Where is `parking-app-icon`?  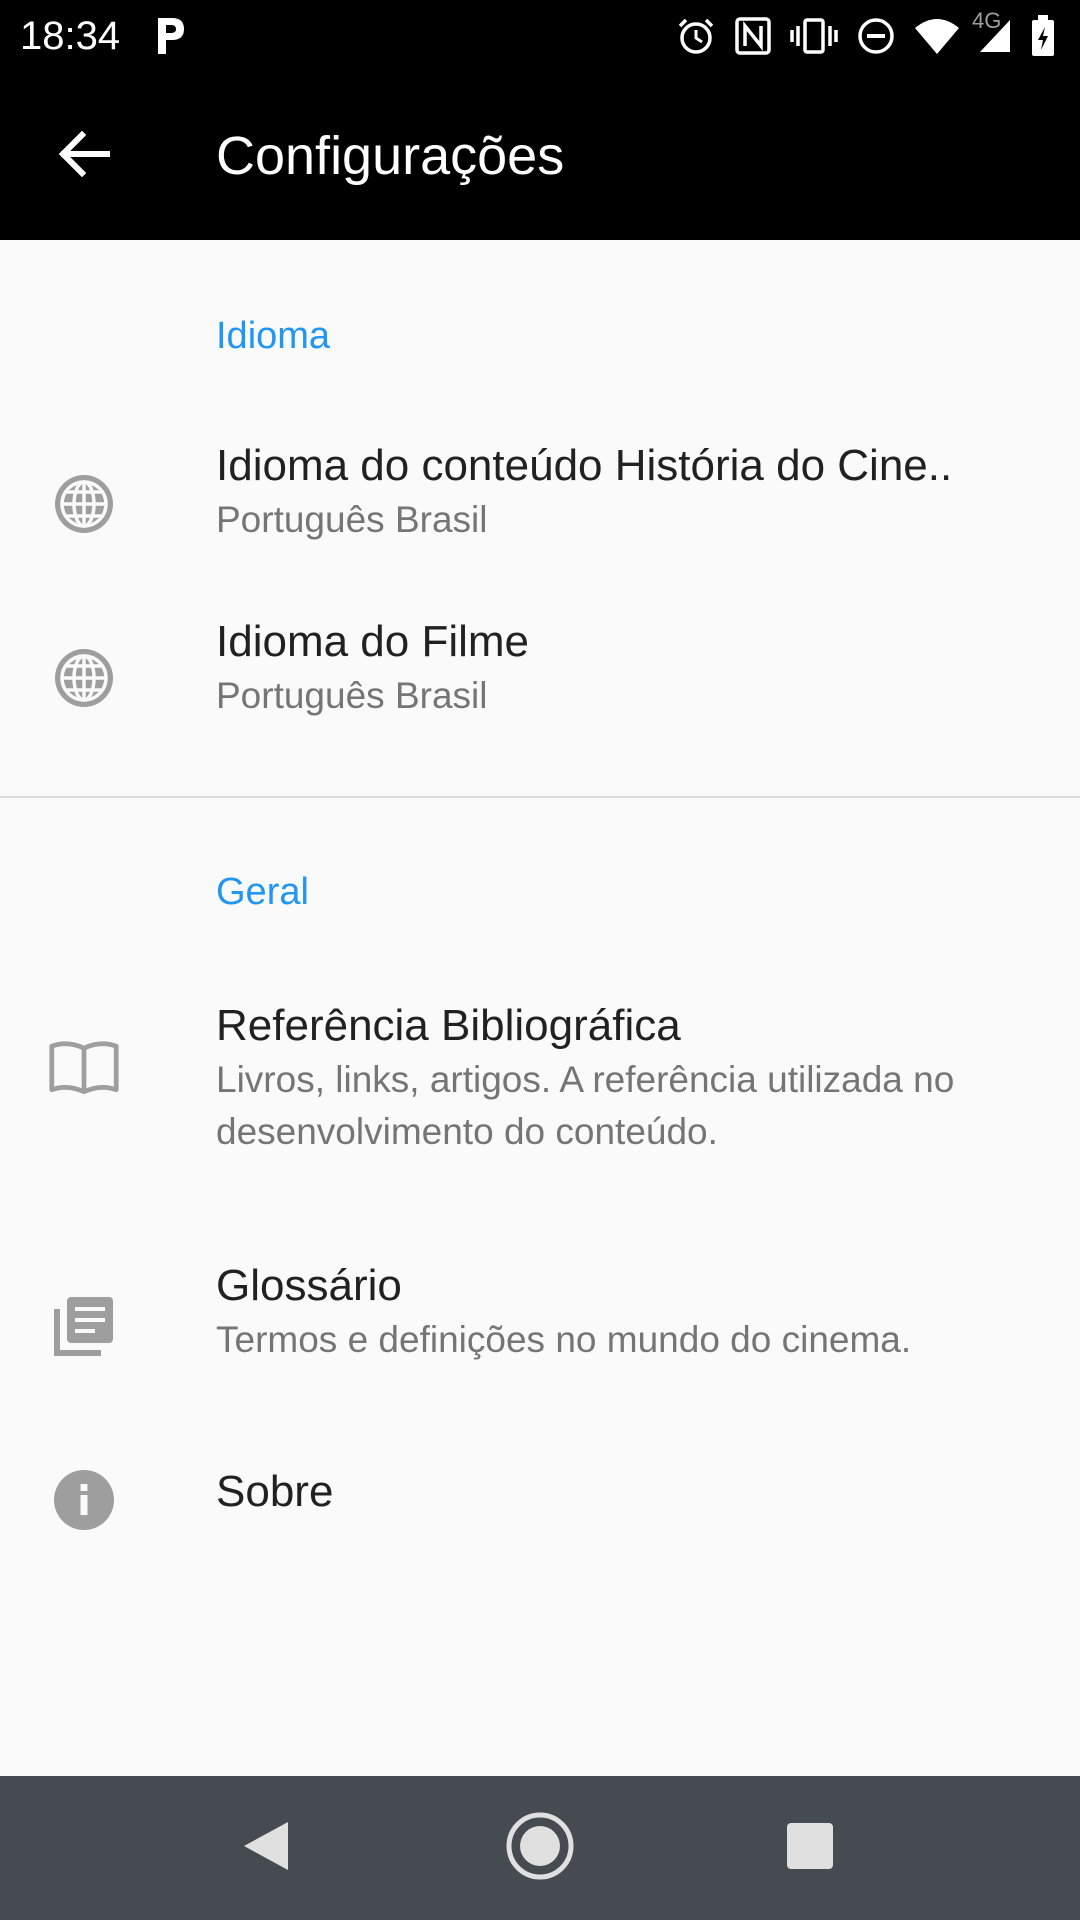
parking-app-icon is located at coordinates (171, 35).